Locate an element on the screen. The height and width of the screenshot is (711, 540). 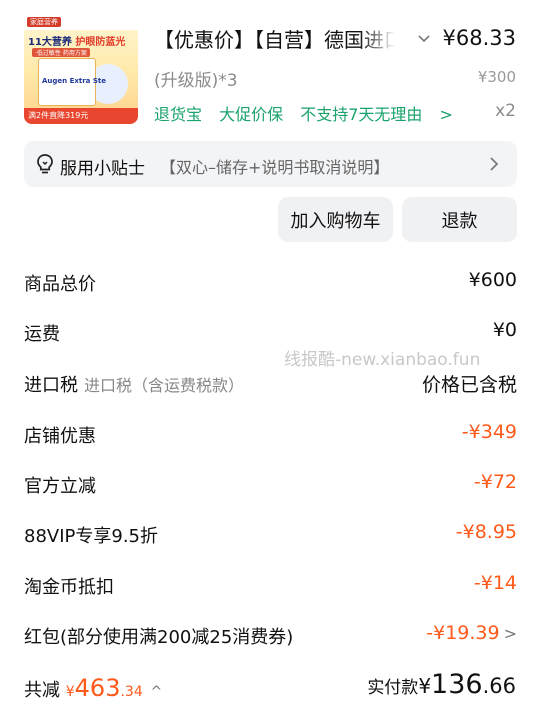
summary-row-shop-discount: 店铺优惠 -¥349 is located at coordinates (270, 433).